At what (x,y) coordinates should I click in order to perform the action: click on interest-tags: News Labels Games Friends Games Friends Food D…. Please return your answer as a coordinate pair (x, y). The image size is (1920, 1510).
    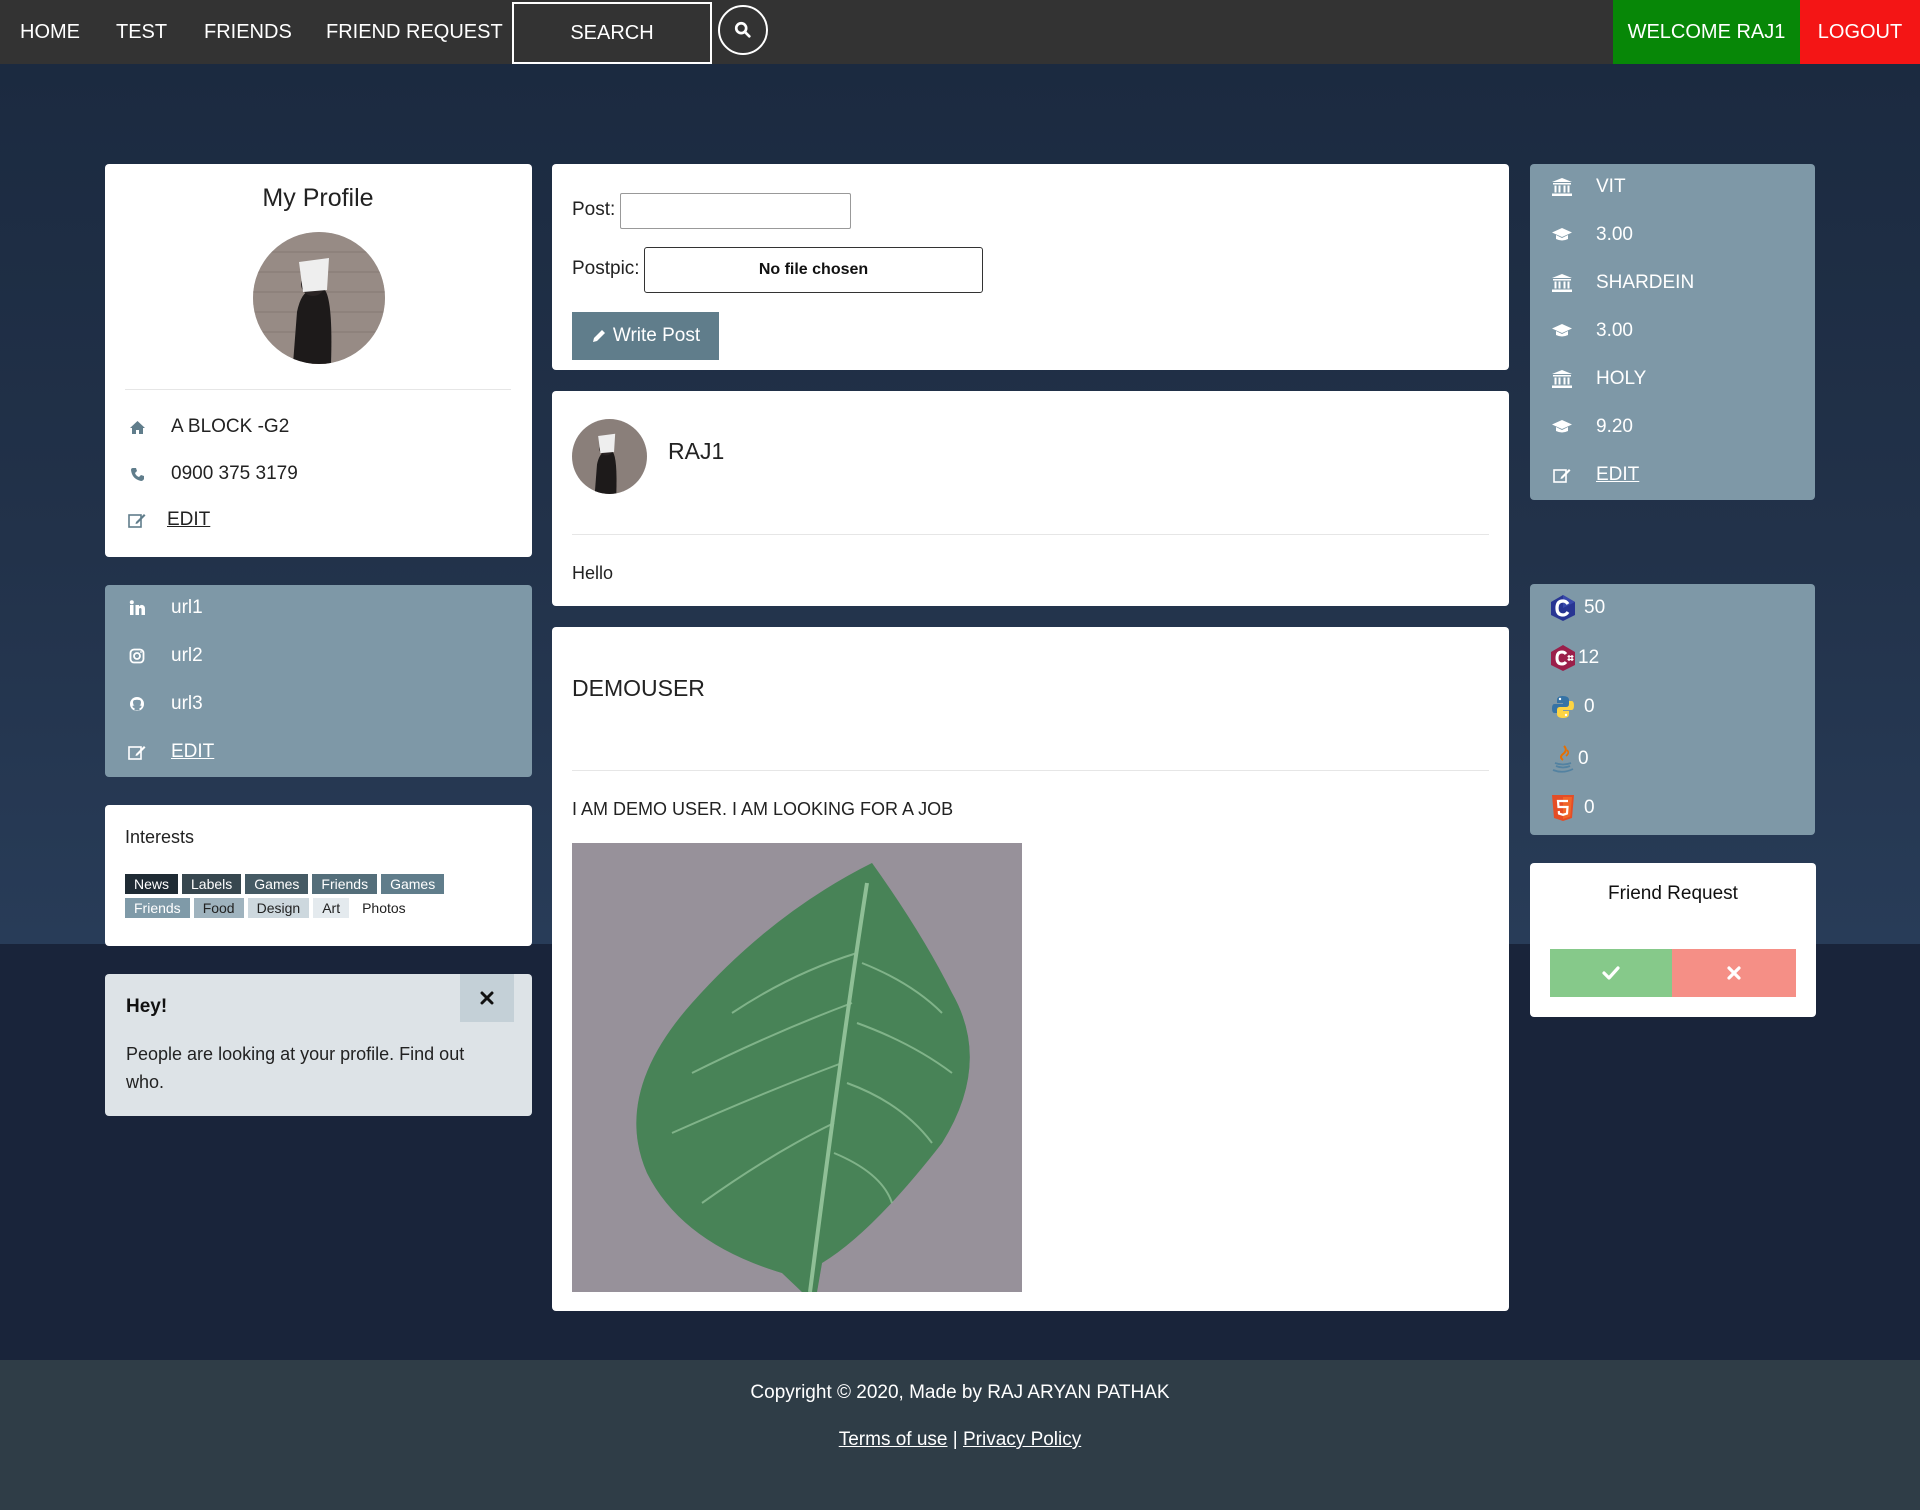
    Looking at the image, I should click on (325, 898).